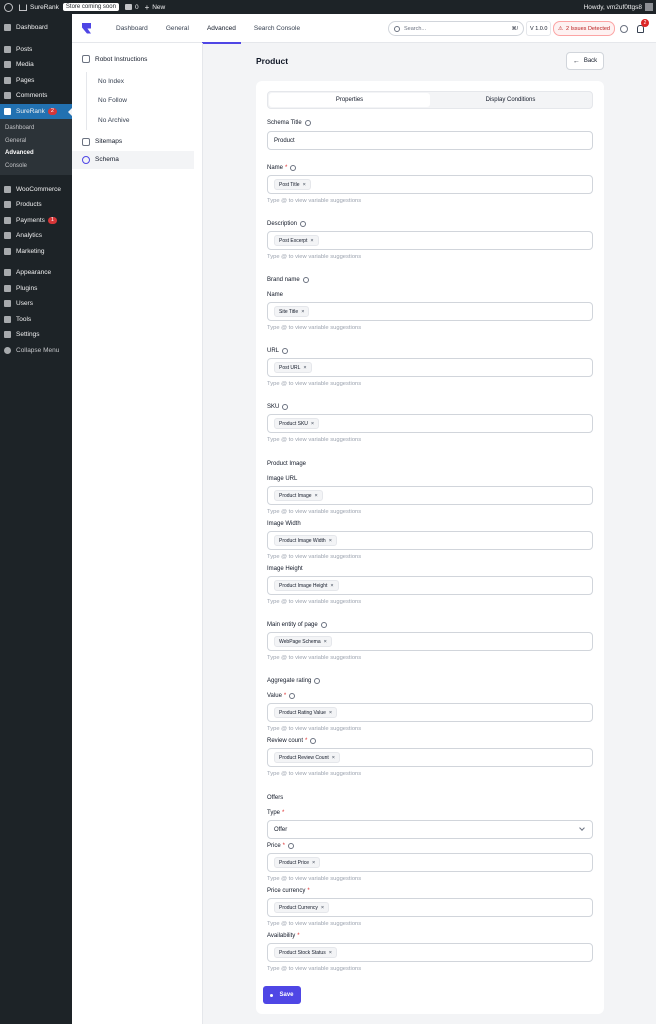 The width and height of the screenshot is (656, 1024). What do you see at coordinates (430, 495) in the screenshot?
I see `image-url-field: Product Image ×` at bounding box center [430, 495].